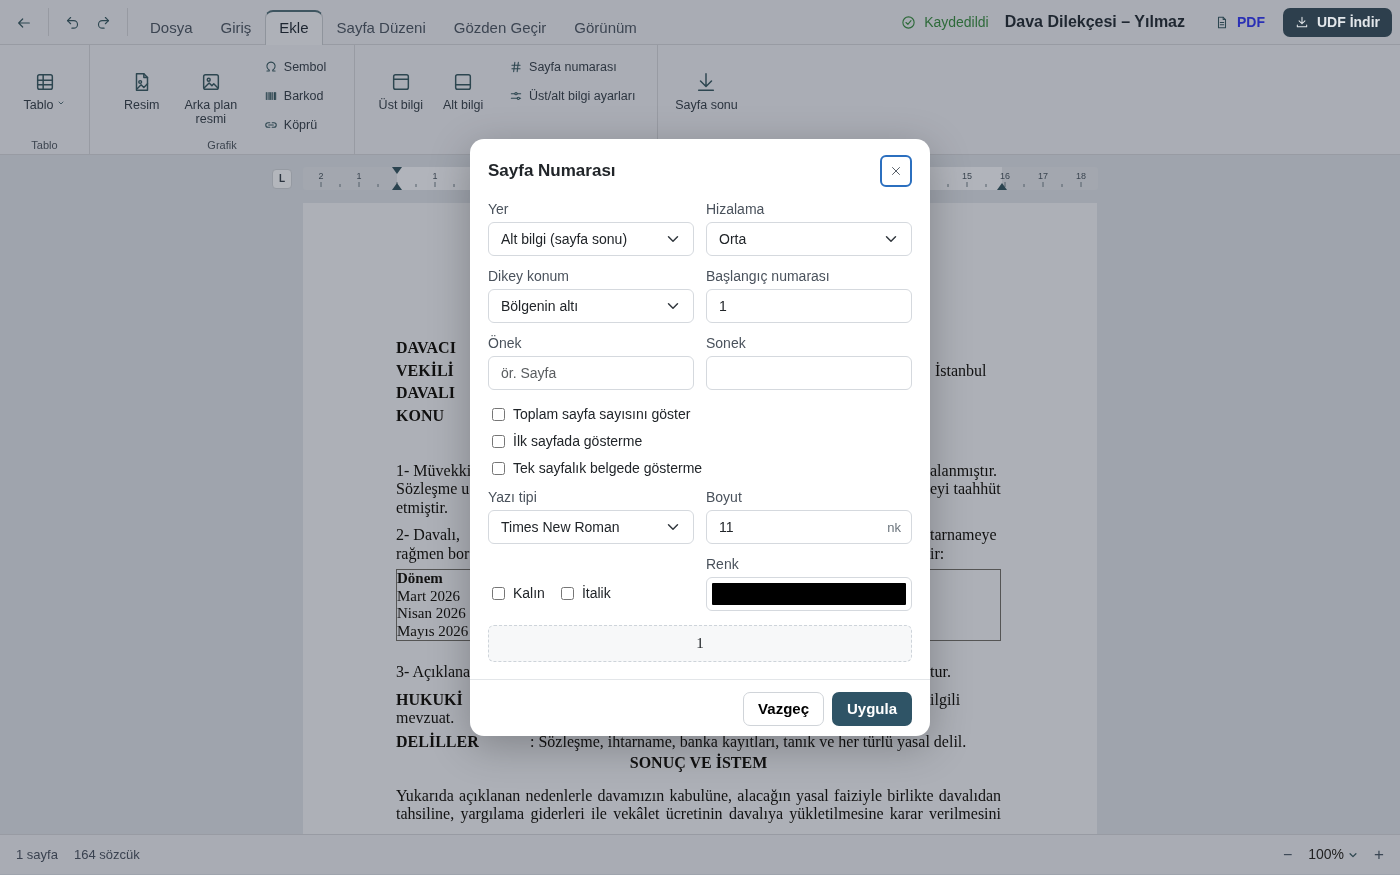 The height and width of the screenshot is (875, 1400). What do you see at coordinates (516, 67) in the screenshot?
I see `hash-icon` at bounding box center [516, 67].